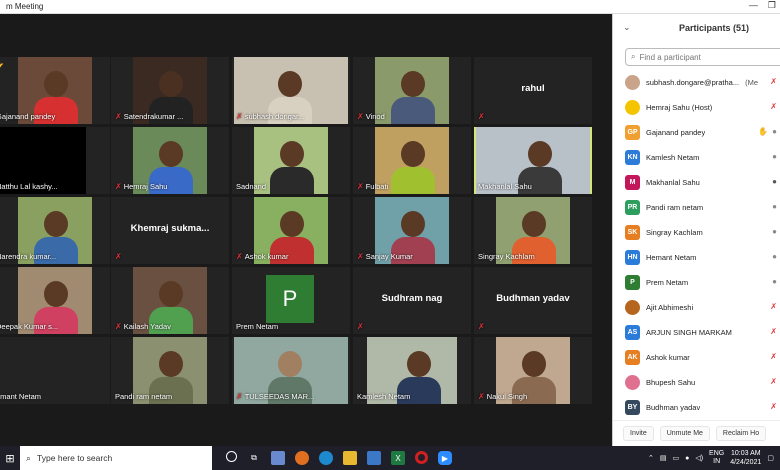 This screenshot has width=780, height=470. I want to click on participant-row: SK Singray Kachlam ●, so click(696, 232).